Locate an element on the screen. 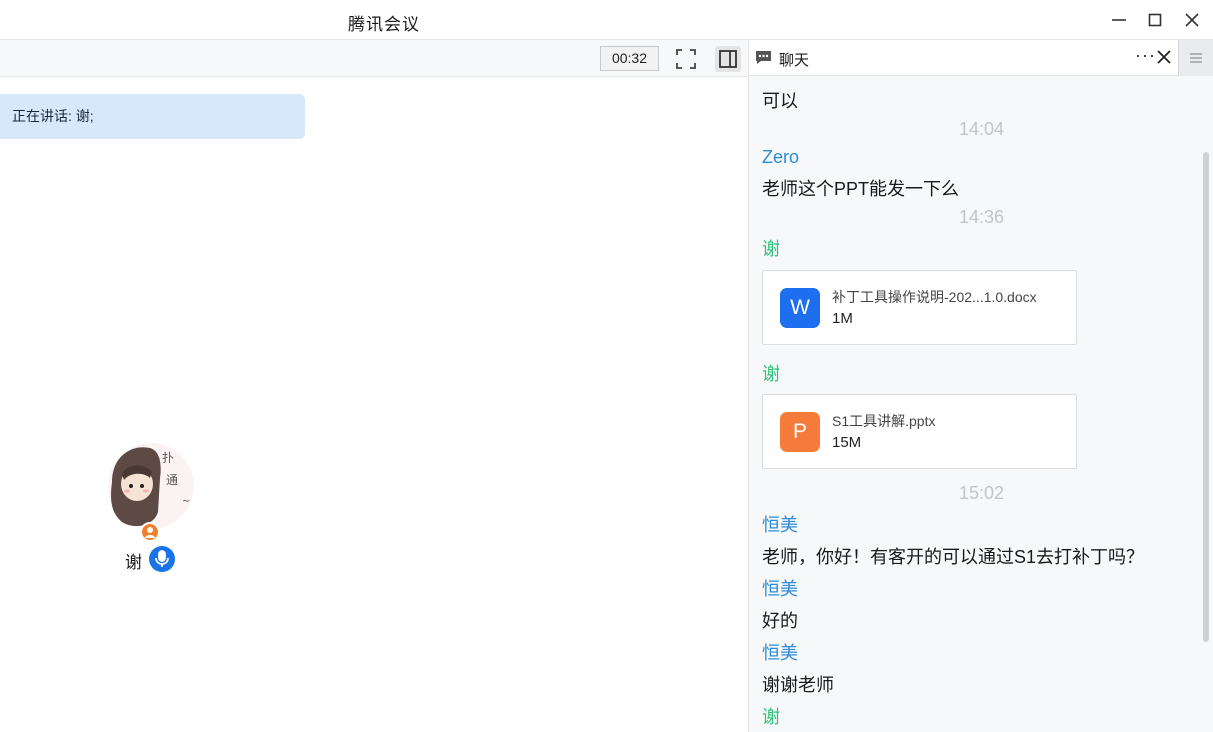 This screenshot has height=732, width=1213. chat-header: 聊天 ··· is located at coordinates (981, 58).